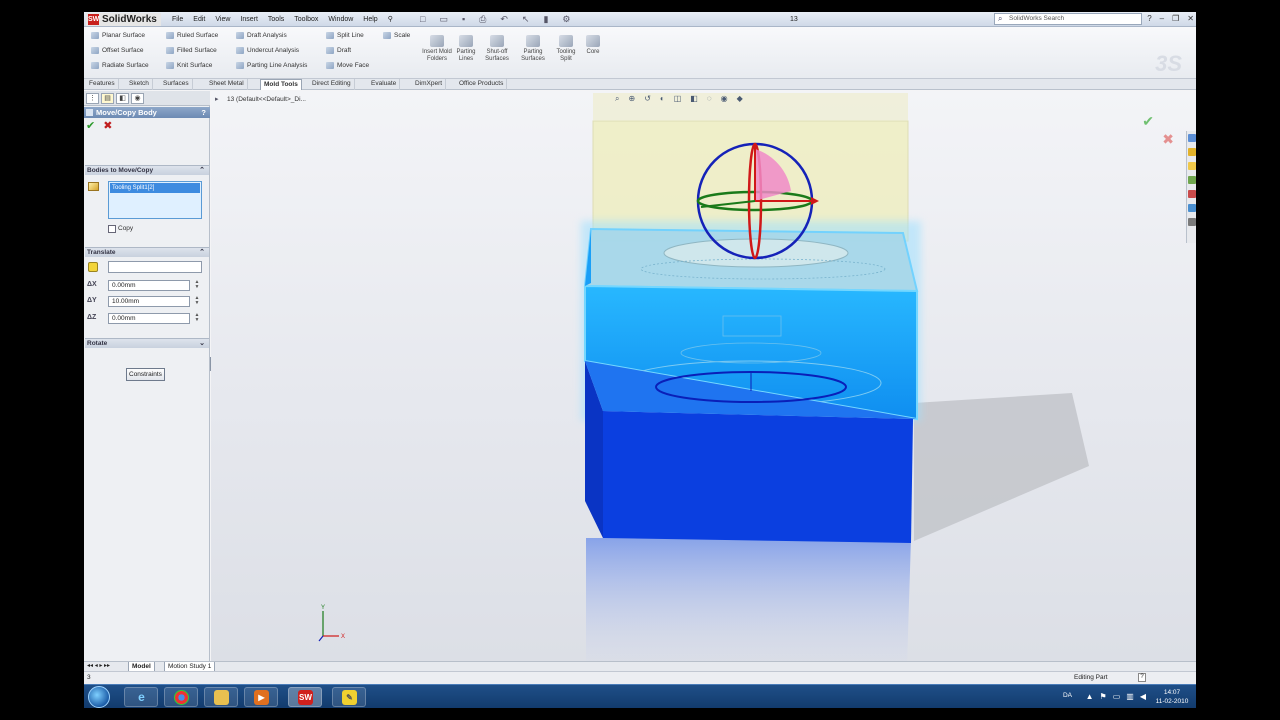 This screenshot has width=1280, height=720. Describe the element at coordinates (261, 697) in the screenshot. I see `taskbar-media-player: ▶` at that location.